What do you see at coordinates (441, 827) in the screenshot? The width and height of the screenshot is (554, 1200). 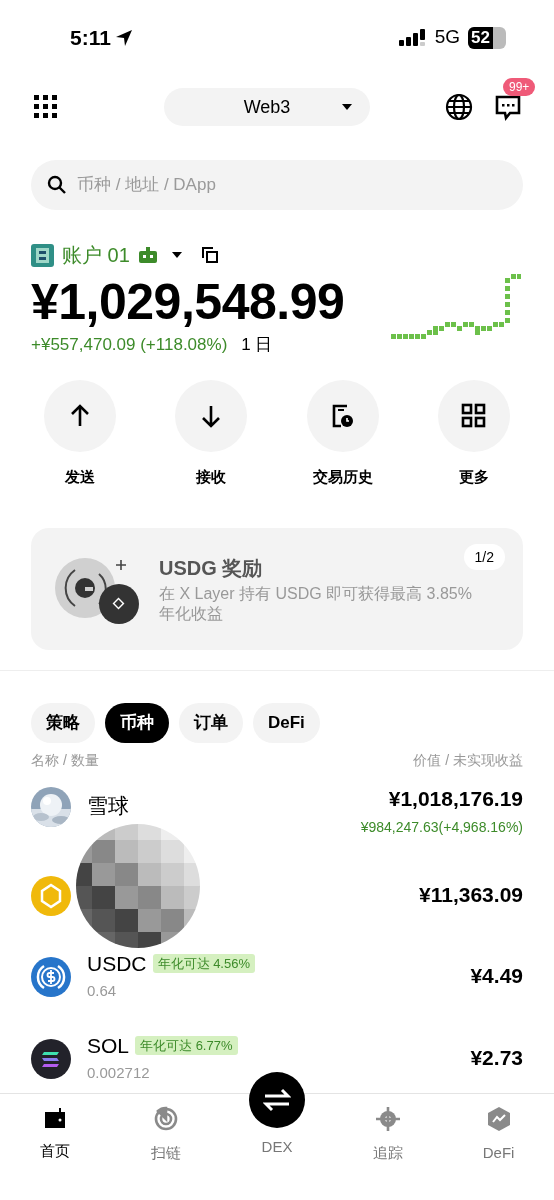 I see `asset-pnl: ¥984,247.63(+4,968.16%)` at bounding box center [441, 827].